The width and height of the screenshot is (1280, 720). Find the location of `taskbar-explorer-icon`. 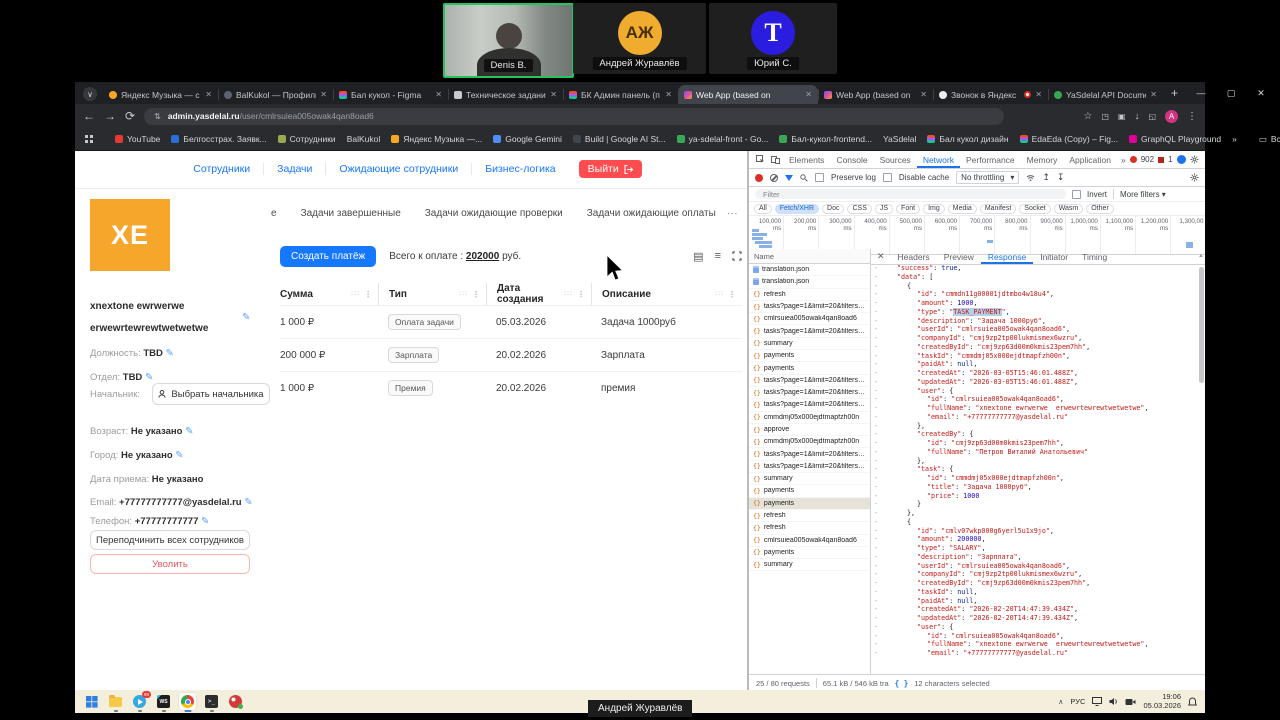

taskbar-explorer-icon is located at coordinates (115, 702).